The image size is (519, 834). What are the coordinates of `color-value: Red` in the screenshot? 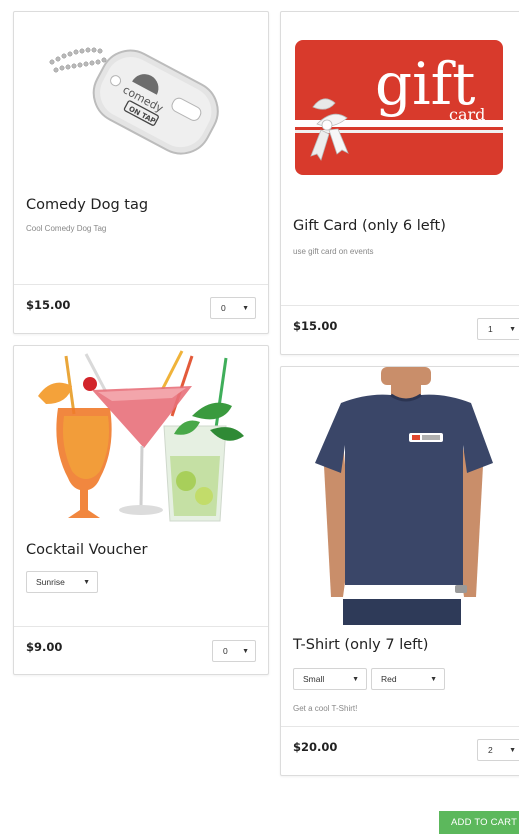 It's located at (389, 679).